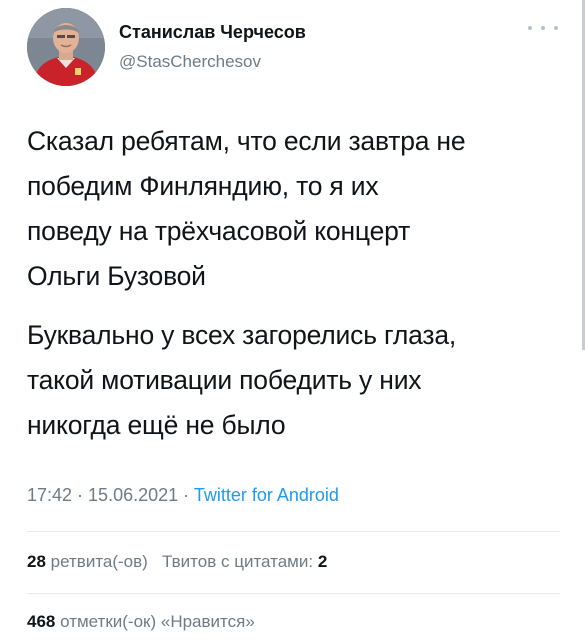 Image resolution: width=585 pixels, height=642 pixels. I want to click on tweet-text-line: Буквально у всех загорелись глаза,, so click(242, 335).